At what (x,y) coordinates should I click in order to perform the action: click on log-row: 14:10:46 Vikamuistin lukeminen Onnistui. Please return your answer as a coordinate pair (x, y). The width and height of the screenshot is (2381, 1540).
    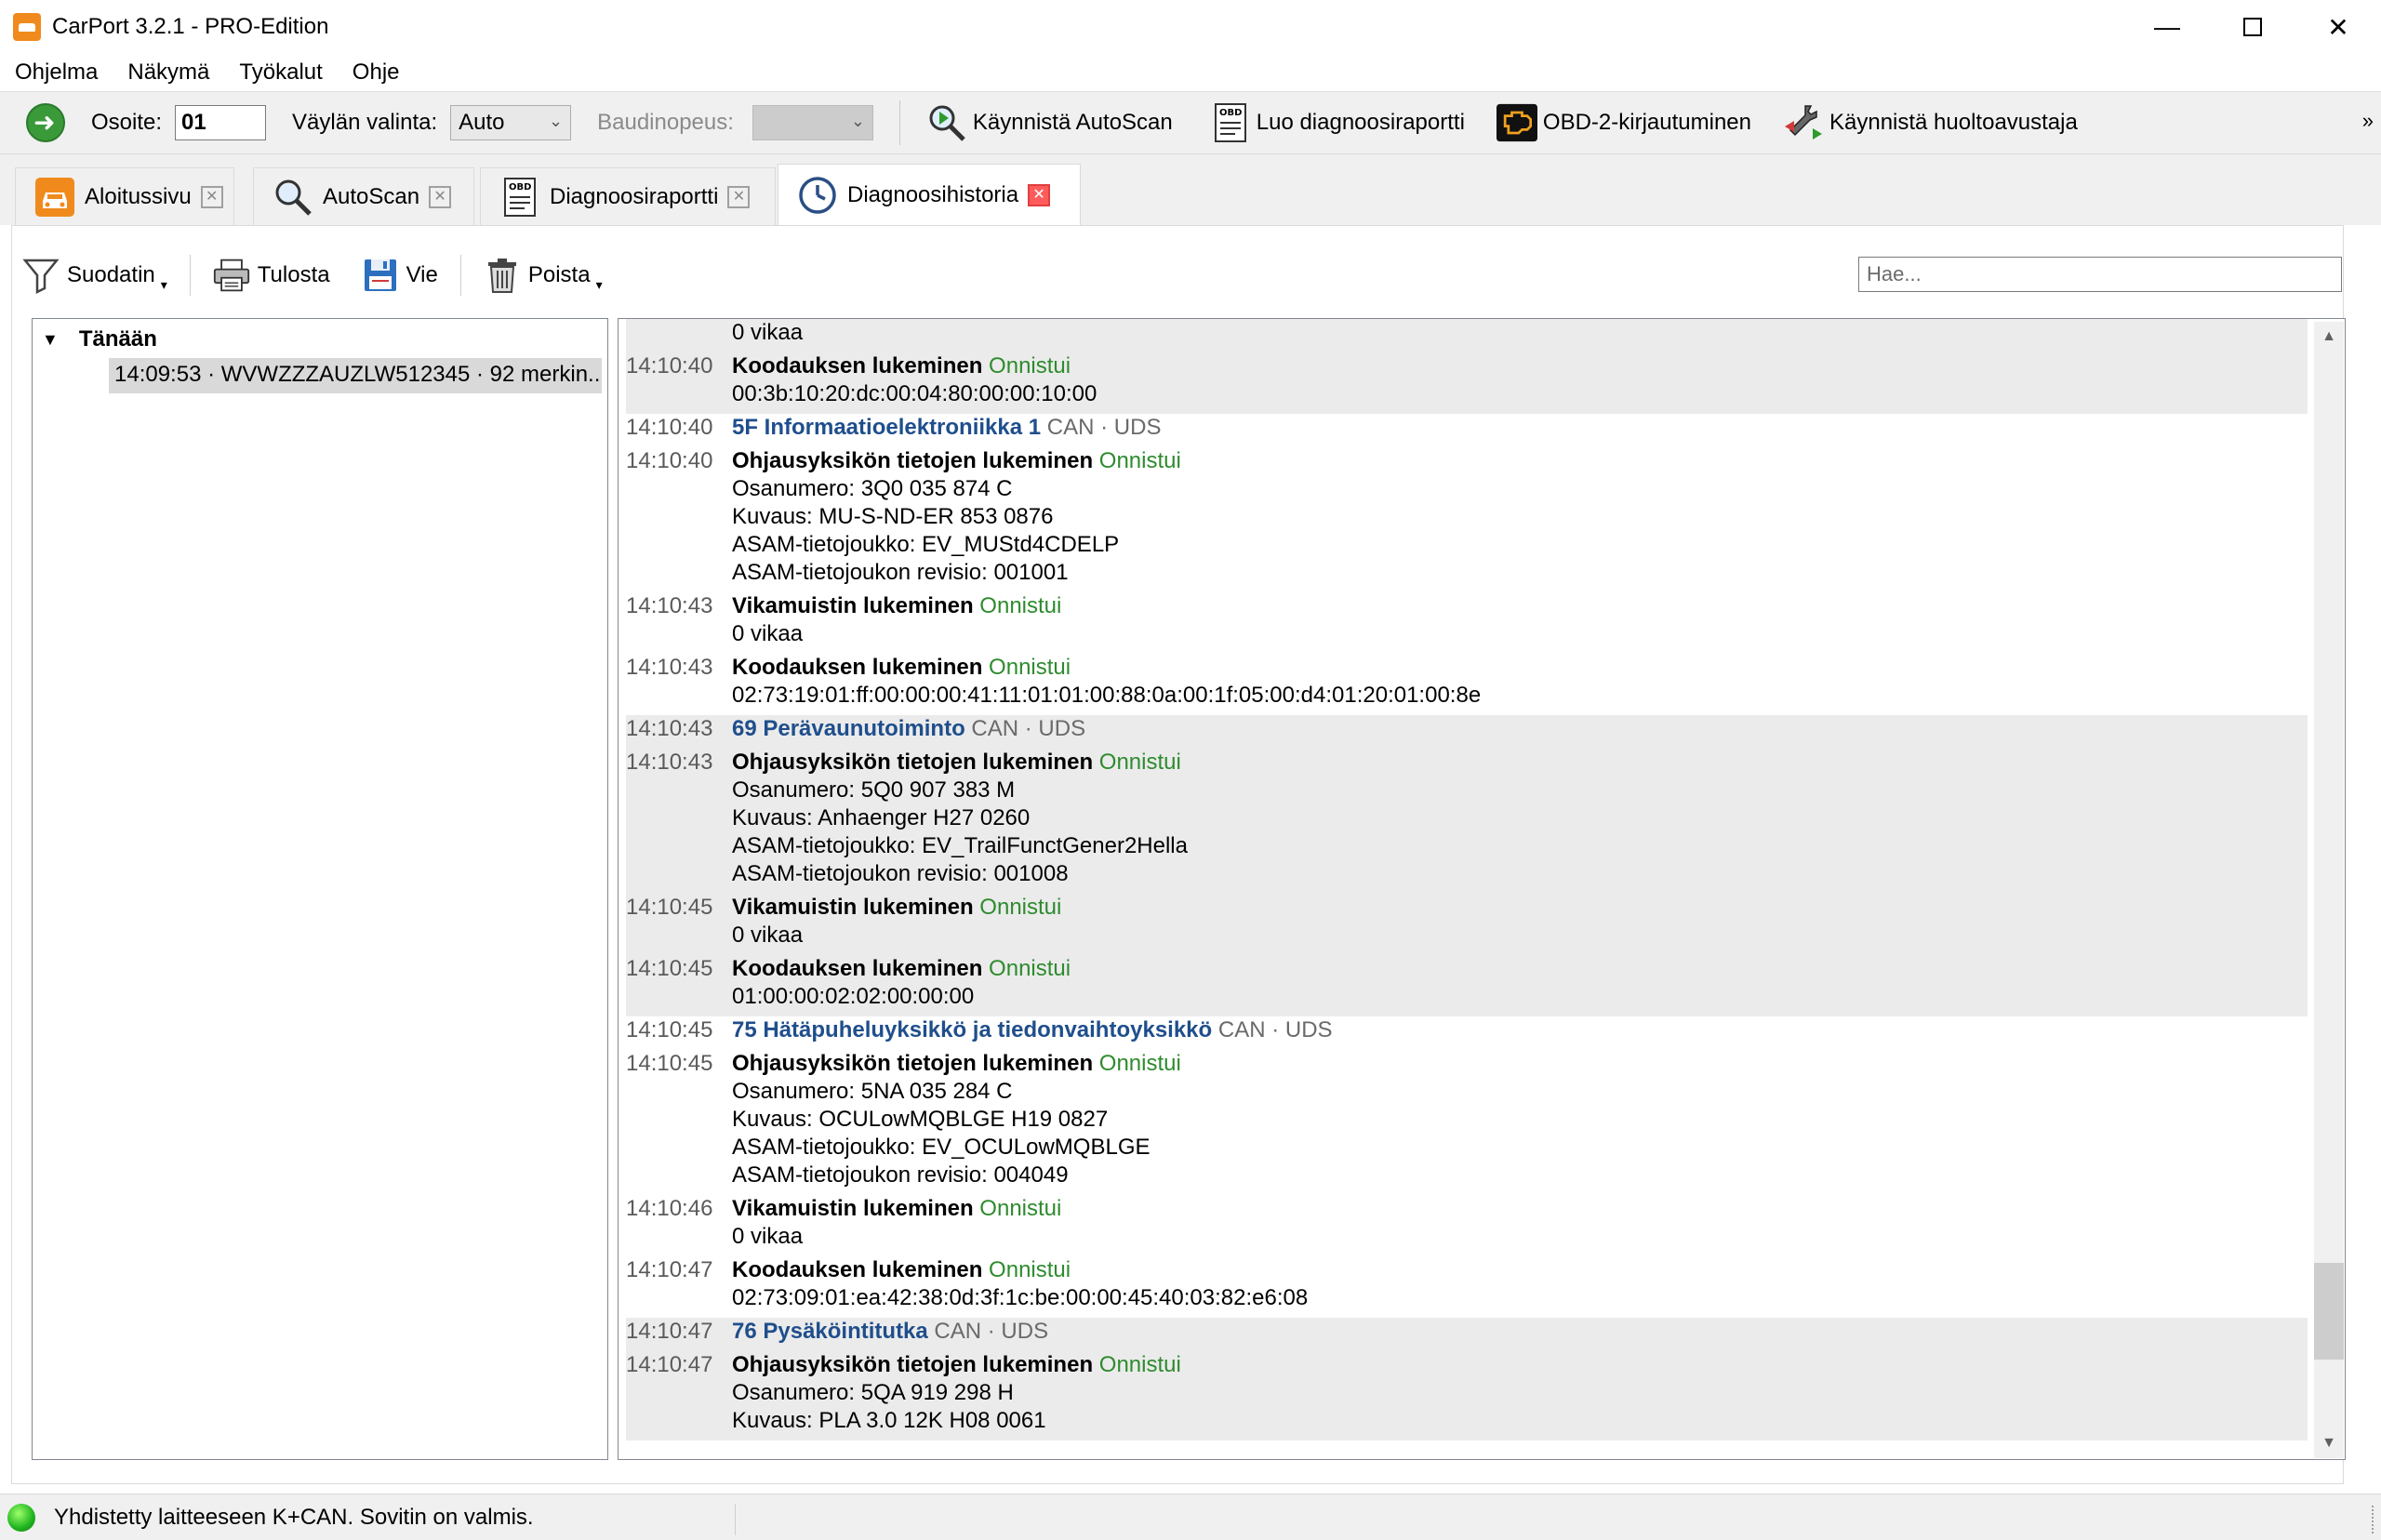
    Looking at the image, I should click on (1467, 1209).